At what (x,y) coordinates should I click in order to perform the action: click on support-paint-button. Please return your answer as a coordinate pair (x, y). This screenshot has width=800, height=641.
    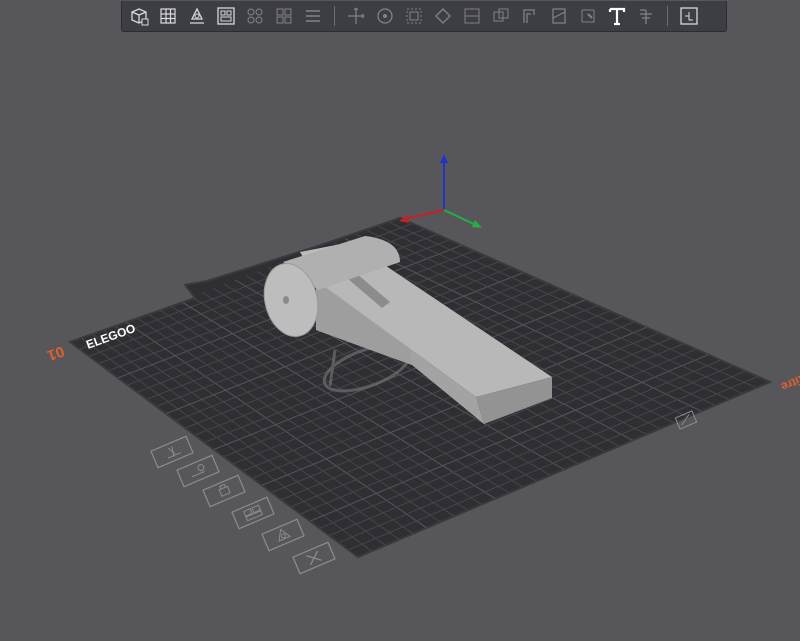
    Looking at the image, I should click on (530, 16).